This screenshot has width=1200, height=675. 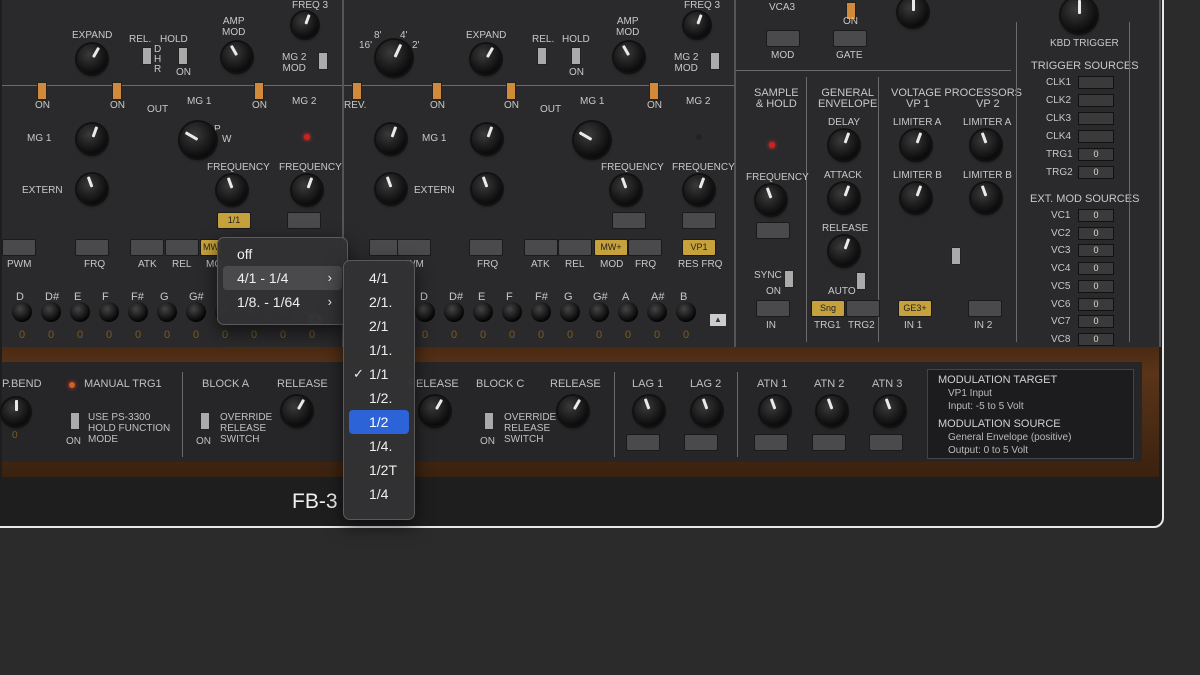 What do you see at coordinates (573, 411) in the screenshot?
I see `block-c-release-knob` at bounding box center [573, 411].